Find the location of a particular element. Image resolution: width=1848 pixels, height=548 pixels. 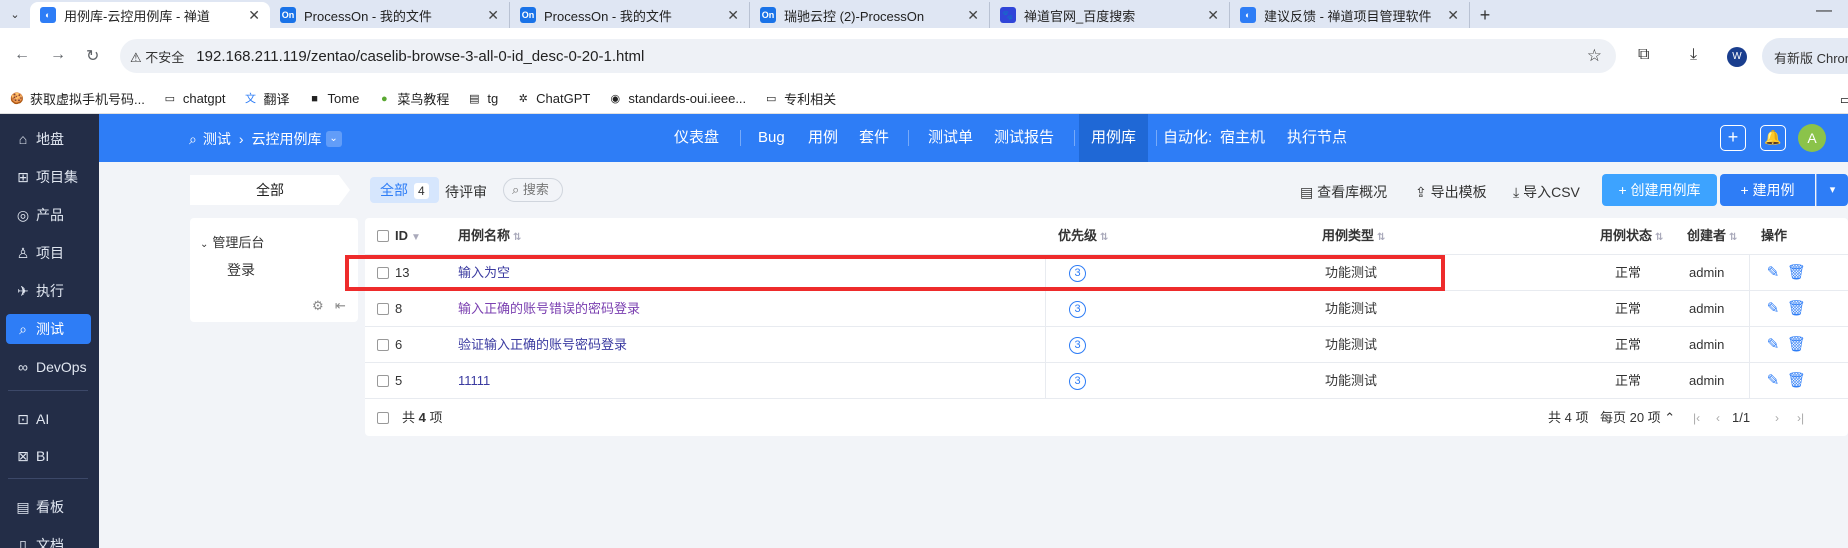

create-caselib-button: + 创建用例库 is located at coordinates (1659, 190).